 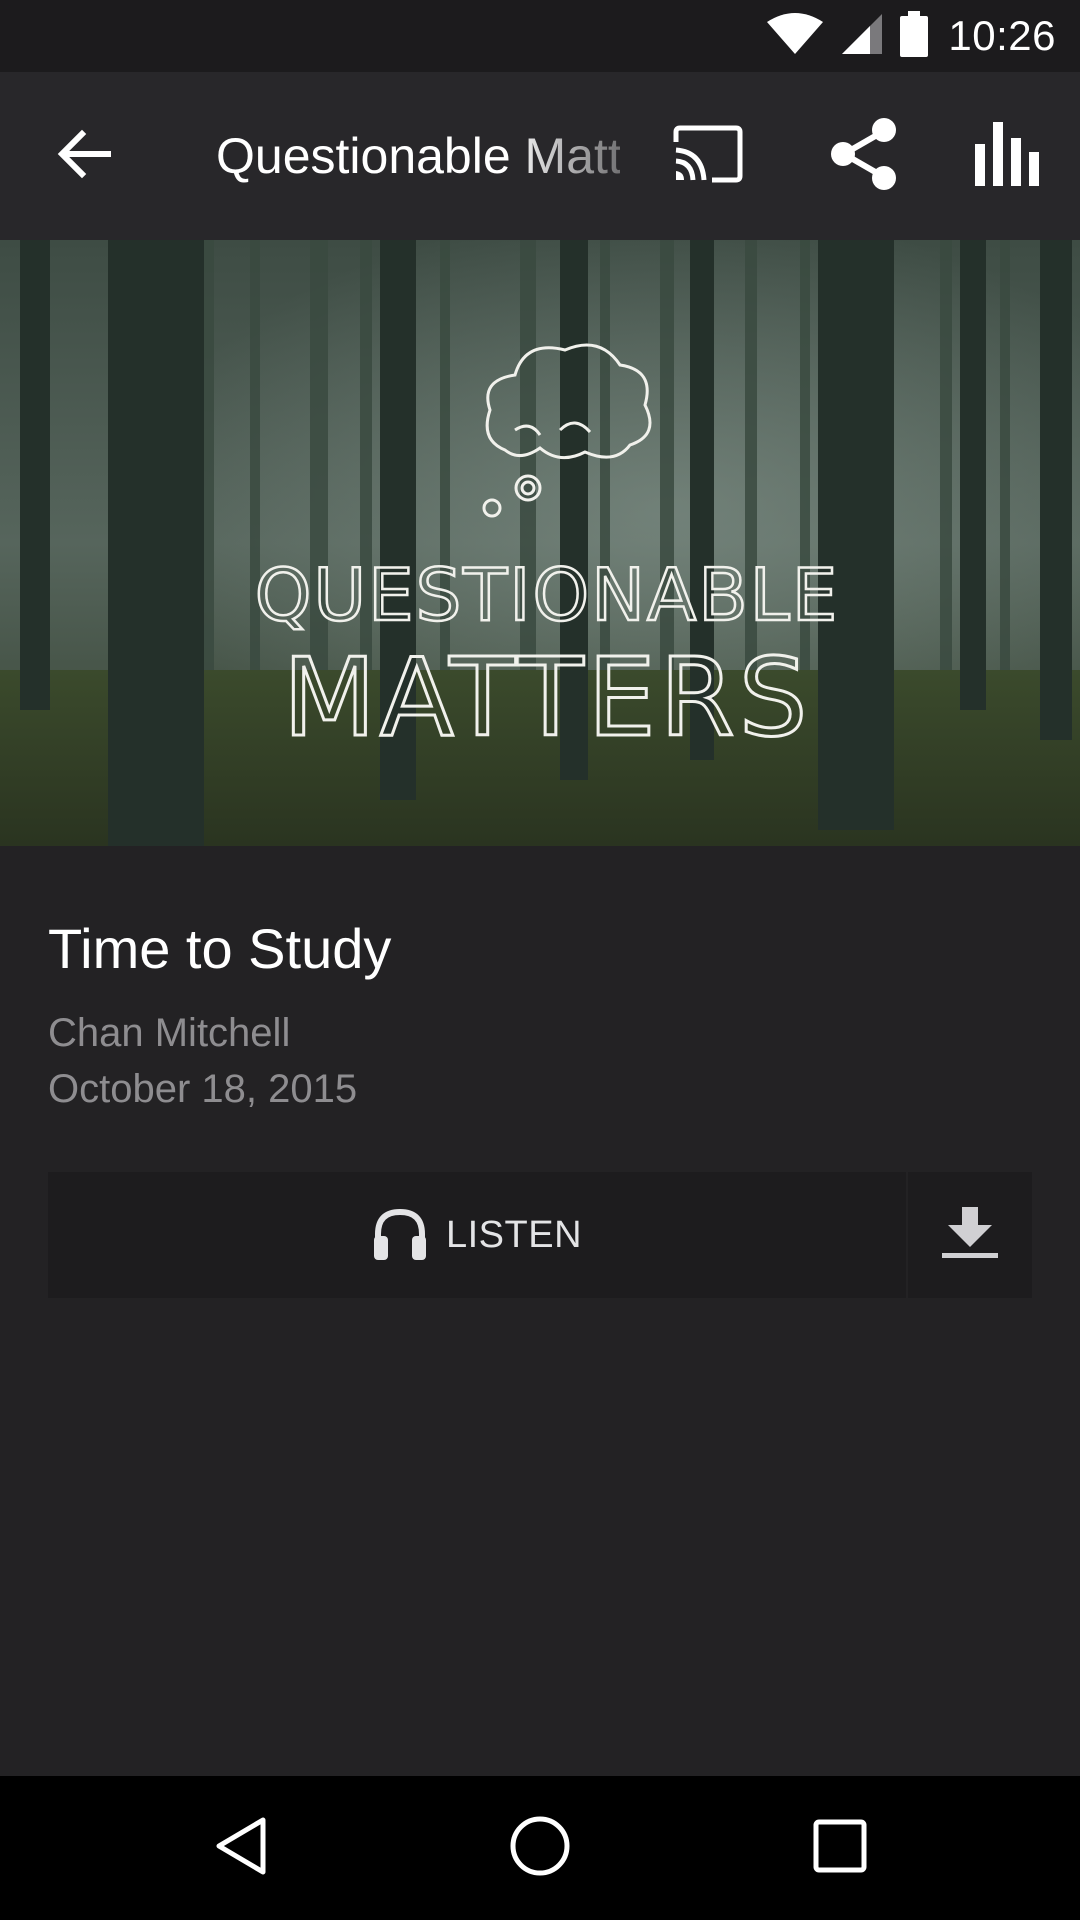 What do you see at coordinates (203, 1089) in the screenshot?
I see `episode-date: October 18, 2015` at bounding box center [203, 1089].